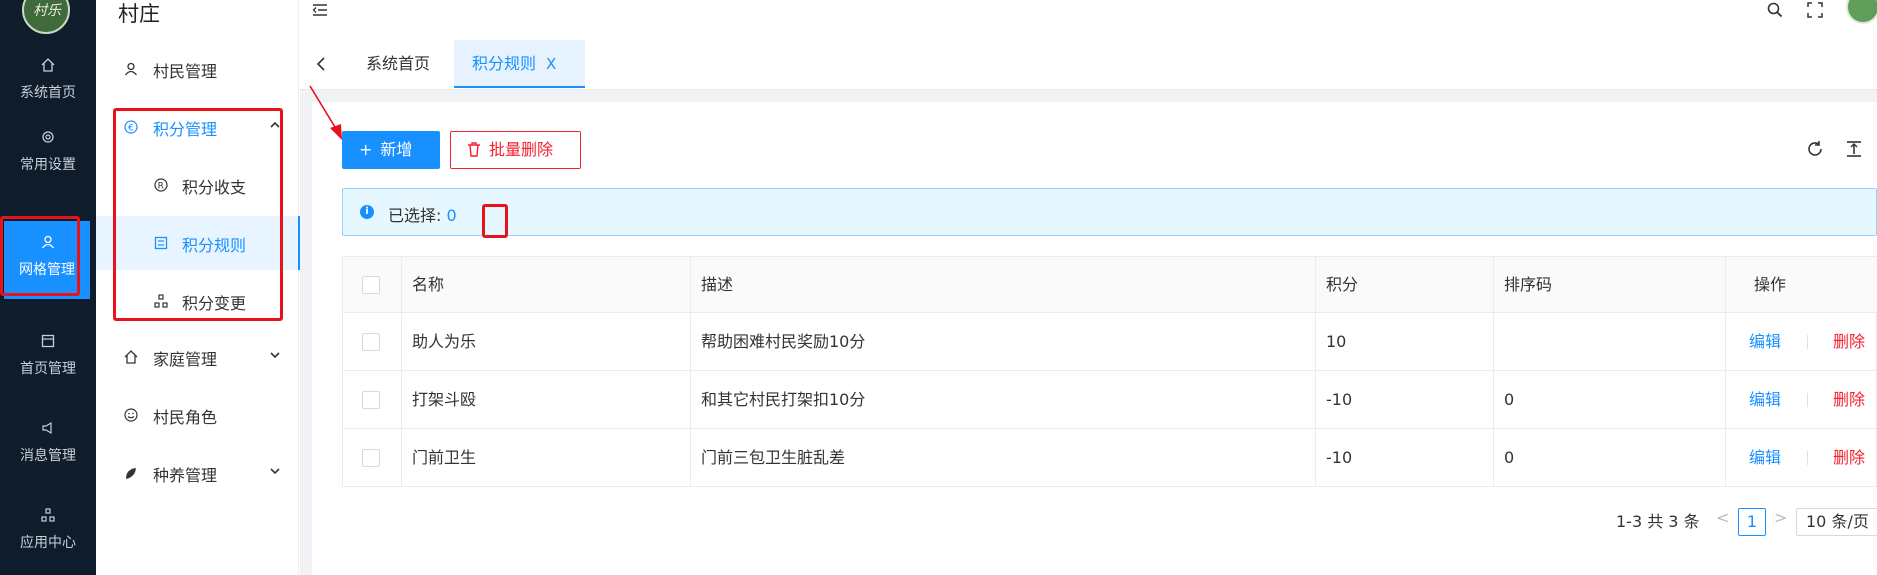 The height and width of the screenshot is (575, 1877). Describe the element at coordinates (1770, 284) in the screenshot. I see `header-actions: 操作` at that location.